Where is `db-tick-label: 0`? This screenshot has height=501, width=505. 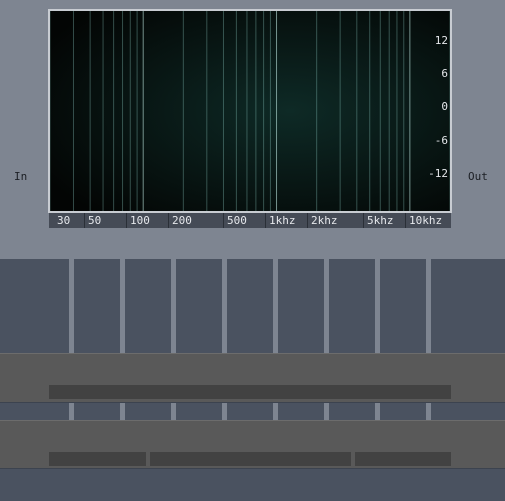 db-tick-label: 0 is located at coordinates (444, 106).